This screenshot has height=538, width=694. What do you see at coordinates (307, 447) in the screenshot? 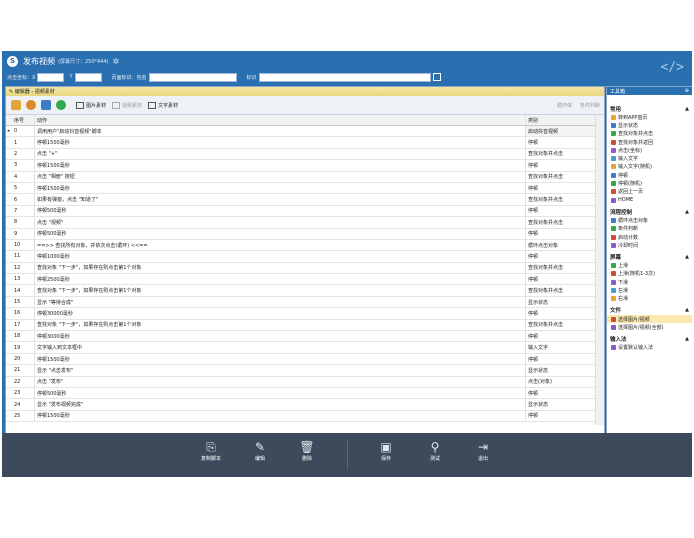
I see `trash-icon: 🗑` at bounding box center [307, 447].